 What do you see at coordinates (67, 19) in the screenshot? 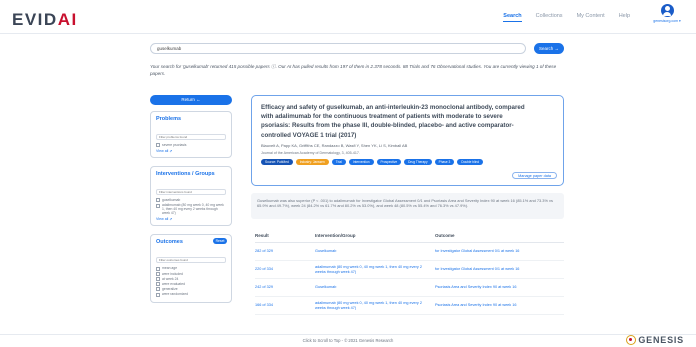
I see `logo-accent: AI` at bounding box center [67, 19].